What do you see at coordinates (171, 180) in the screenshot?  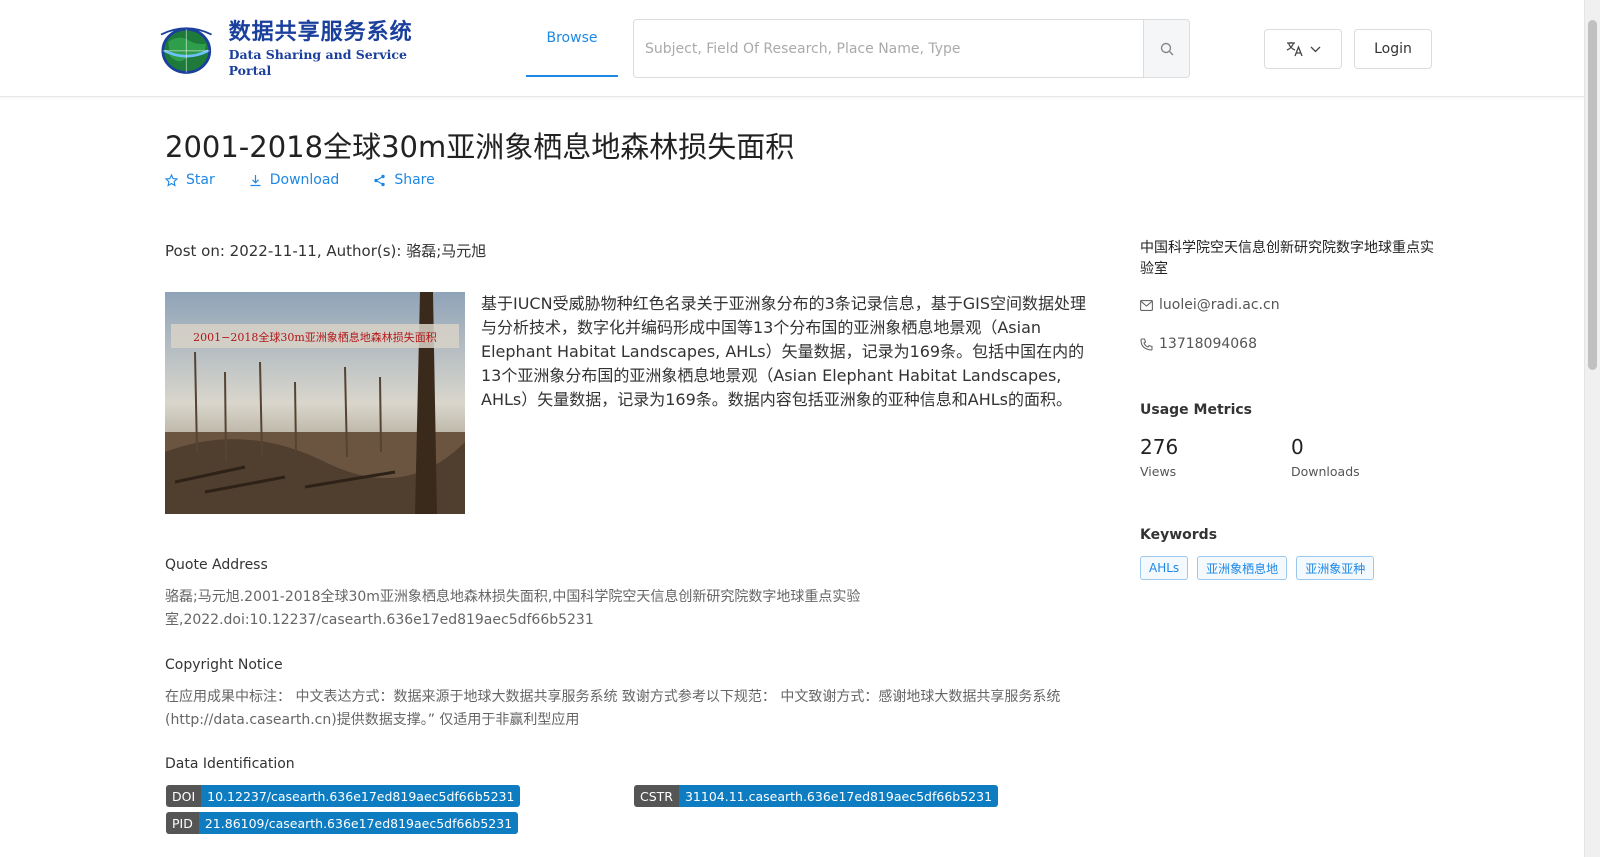 I see `star-icon` at bounding box center [171, 180].